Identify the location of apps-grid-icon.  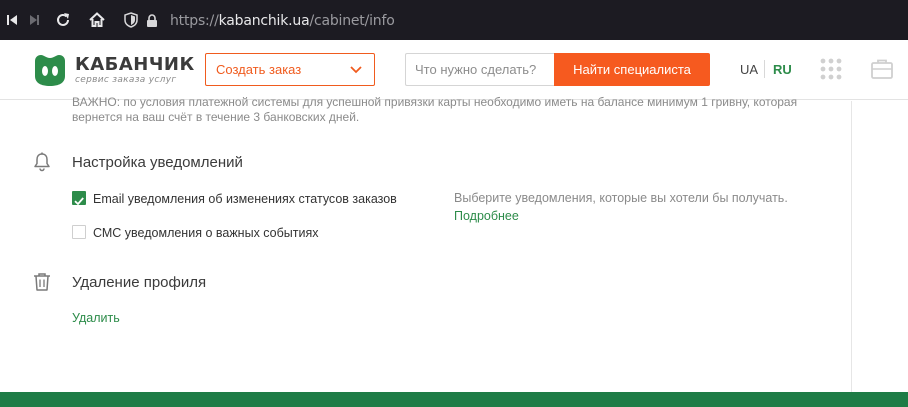
(831, 69).